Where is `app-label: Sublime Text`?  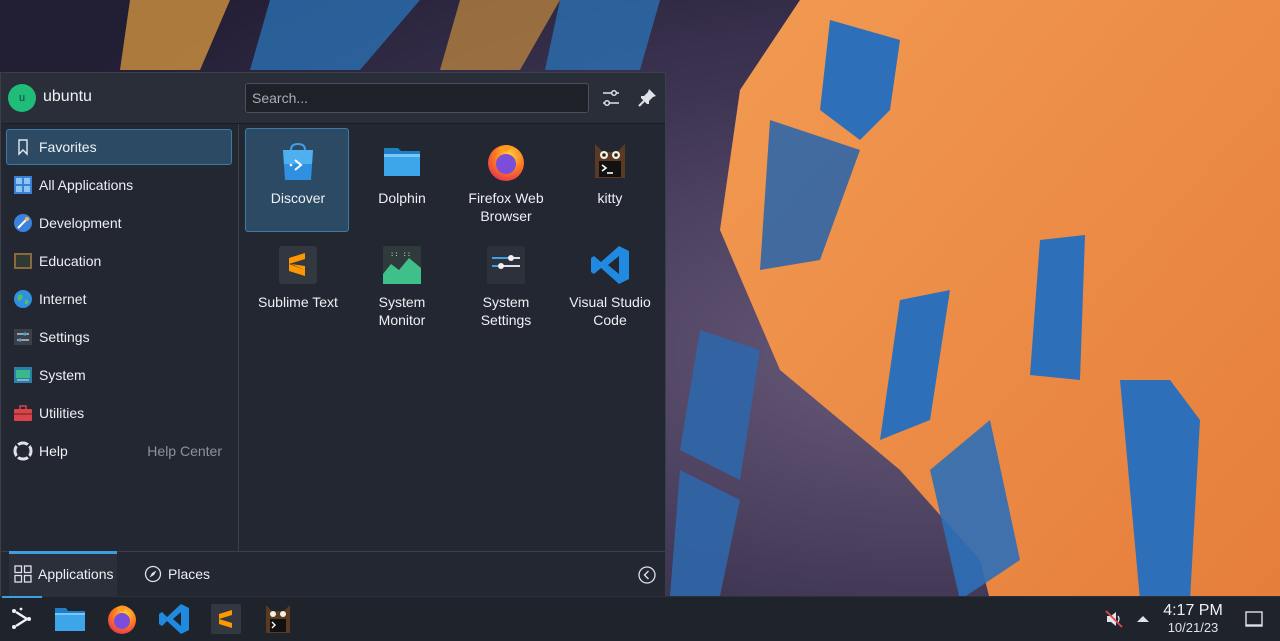 app-label: Sublime Text is located at coordinates (298, 302).